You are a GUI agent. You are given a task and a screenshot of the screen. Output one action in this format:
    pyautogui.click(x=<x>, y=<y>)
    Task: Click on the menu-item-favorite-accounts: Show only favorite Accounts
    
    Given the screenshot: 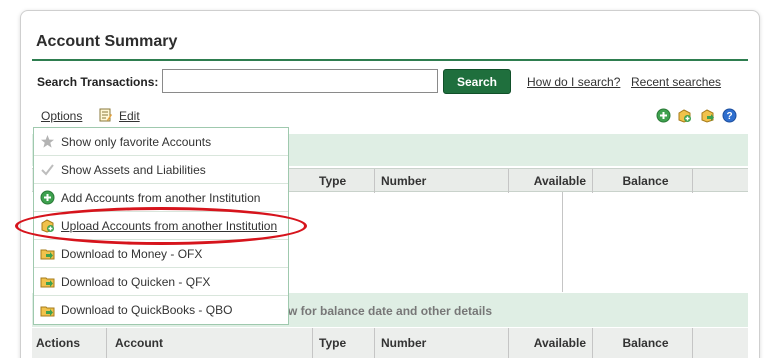 What is the action you would take?
    pyautogui.click(x=161, y=142)
    